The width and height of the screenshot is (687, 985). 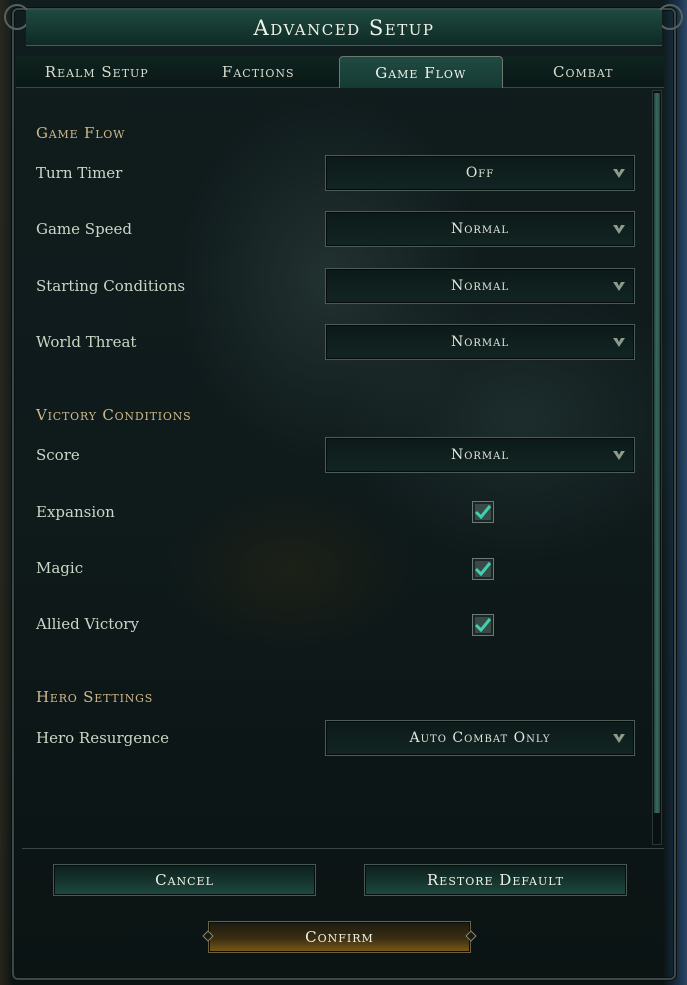 I want to click on scrollbar-thumb, so click(x=657, y=453).